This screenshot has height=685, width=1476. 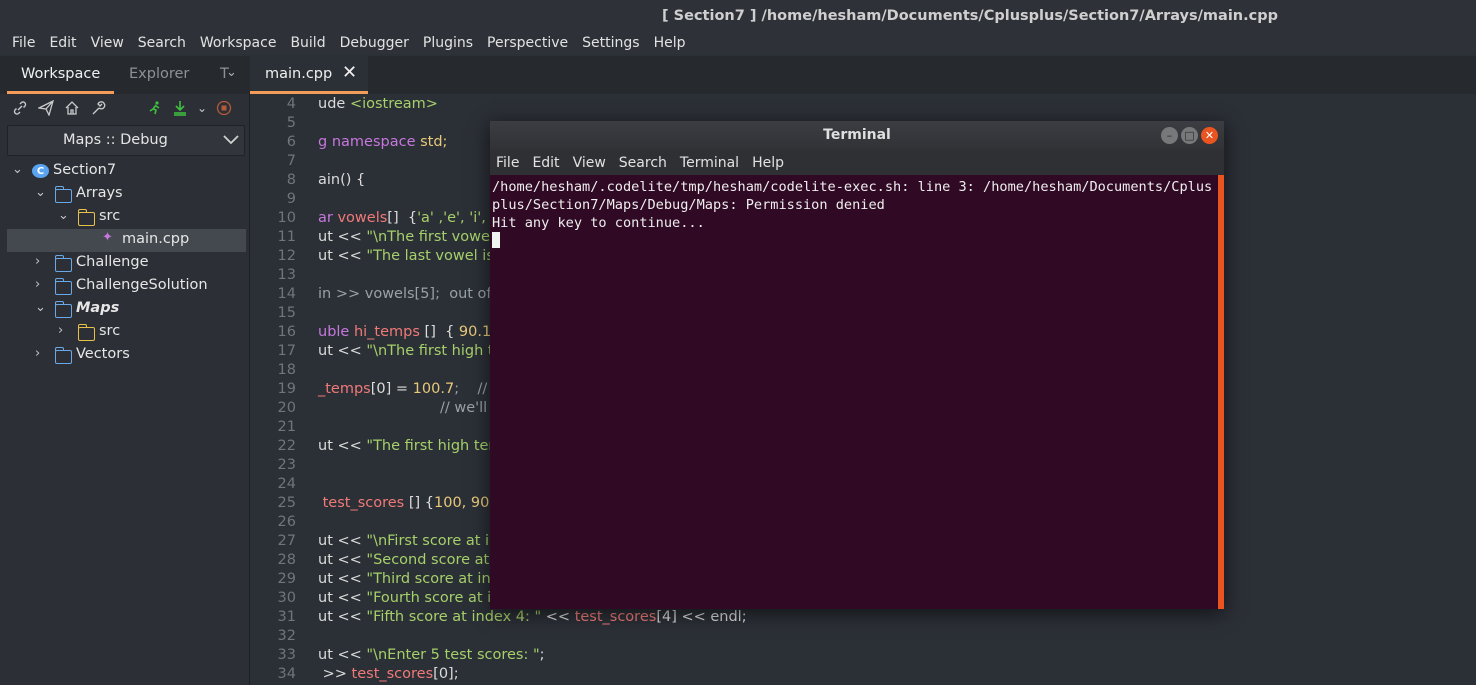 I want to click on tree-item-challengesolution: › ChallengeSolution, so click(x=123, y=286).